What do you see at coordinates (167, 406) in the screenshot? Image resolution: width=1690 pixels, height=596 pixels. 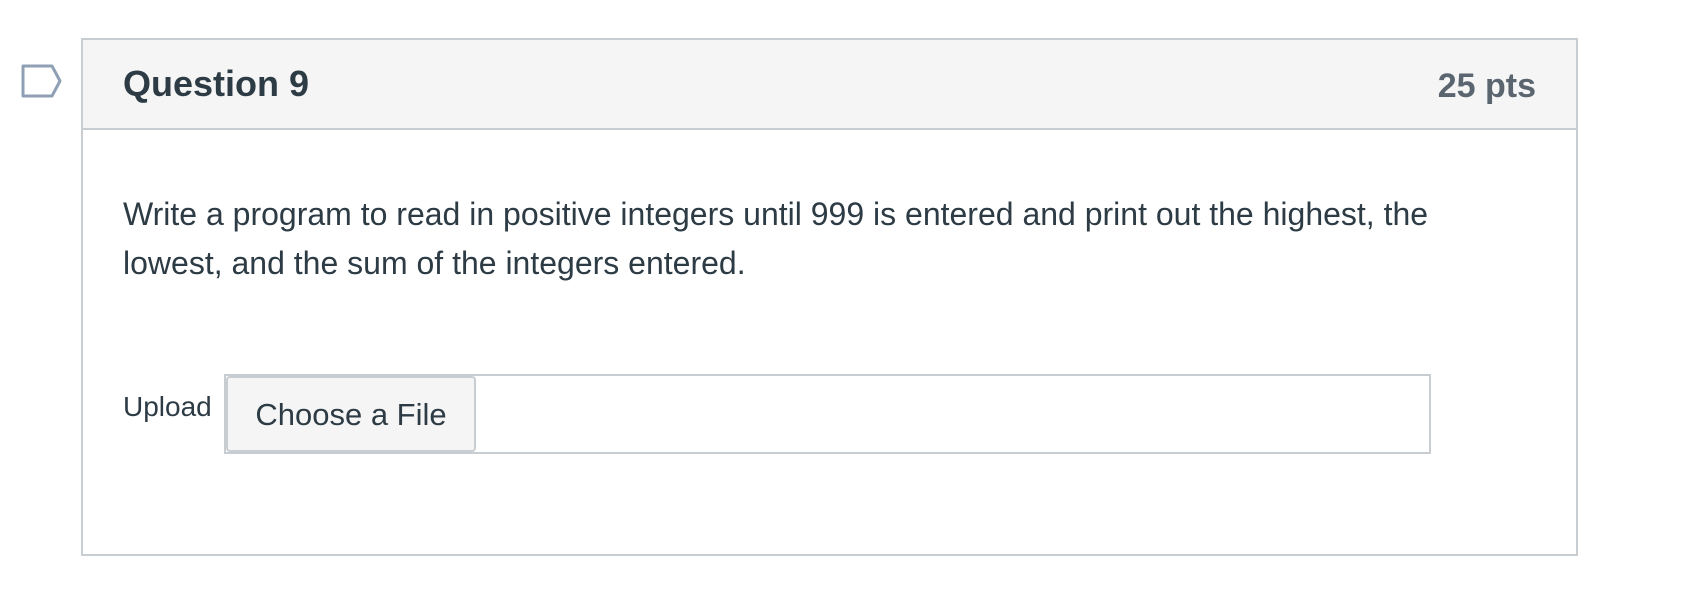 I see `upload-label: Upload` at bounding box center [167, 406].